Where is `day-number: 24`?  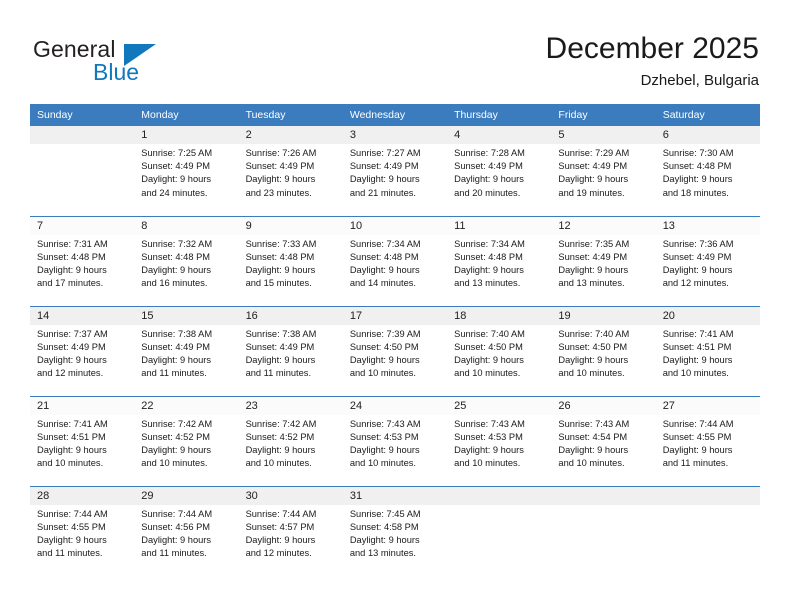 day-number: 24 is located at coordinates (395, 405).